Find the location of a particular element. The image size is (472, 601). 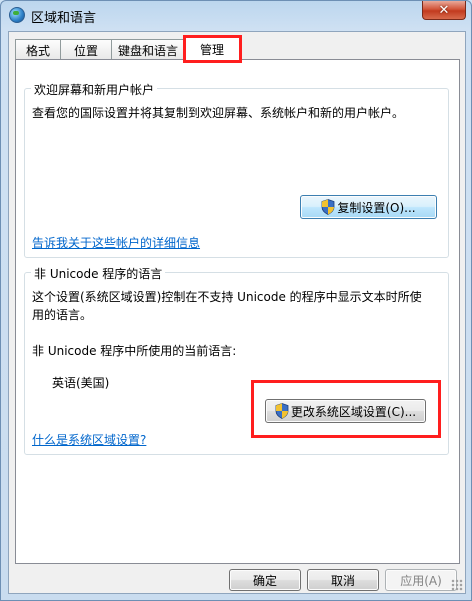

unicode-description-line2: 用的语言。 is located at coordinates (62, 315).